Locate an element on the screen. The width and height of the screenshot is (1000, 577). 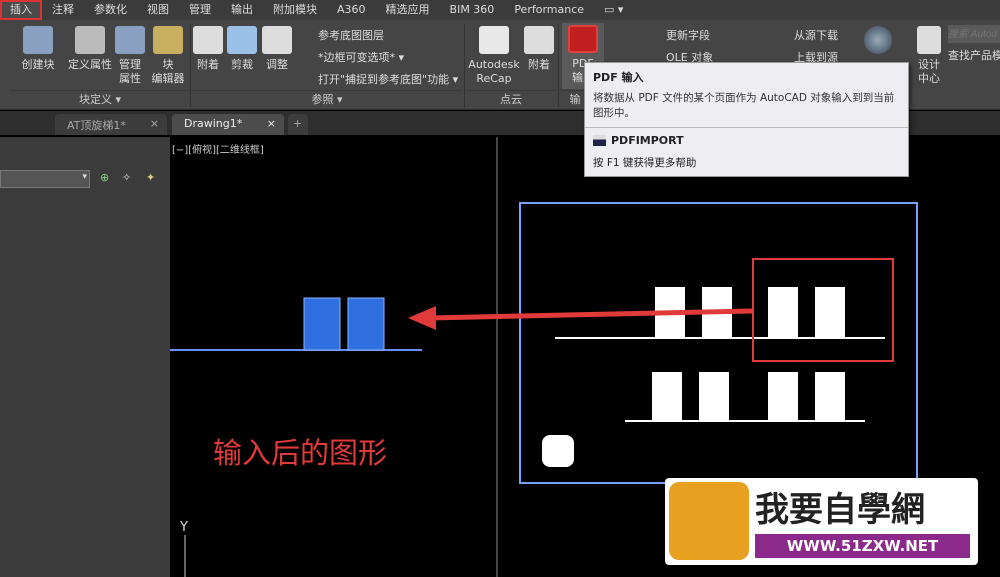
annotation-text: 输入后的图形 is located at coordinates (300, 453).